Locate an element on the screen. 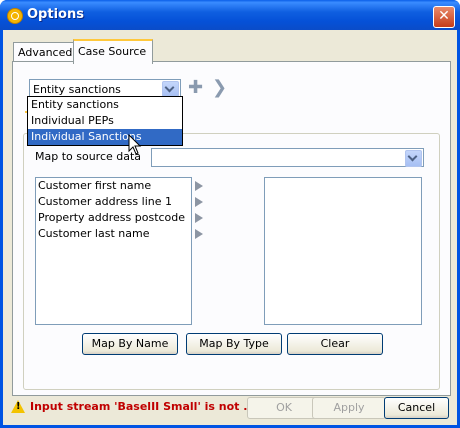  list-item: Customer address line 1 is located at coordinates (113, 202).